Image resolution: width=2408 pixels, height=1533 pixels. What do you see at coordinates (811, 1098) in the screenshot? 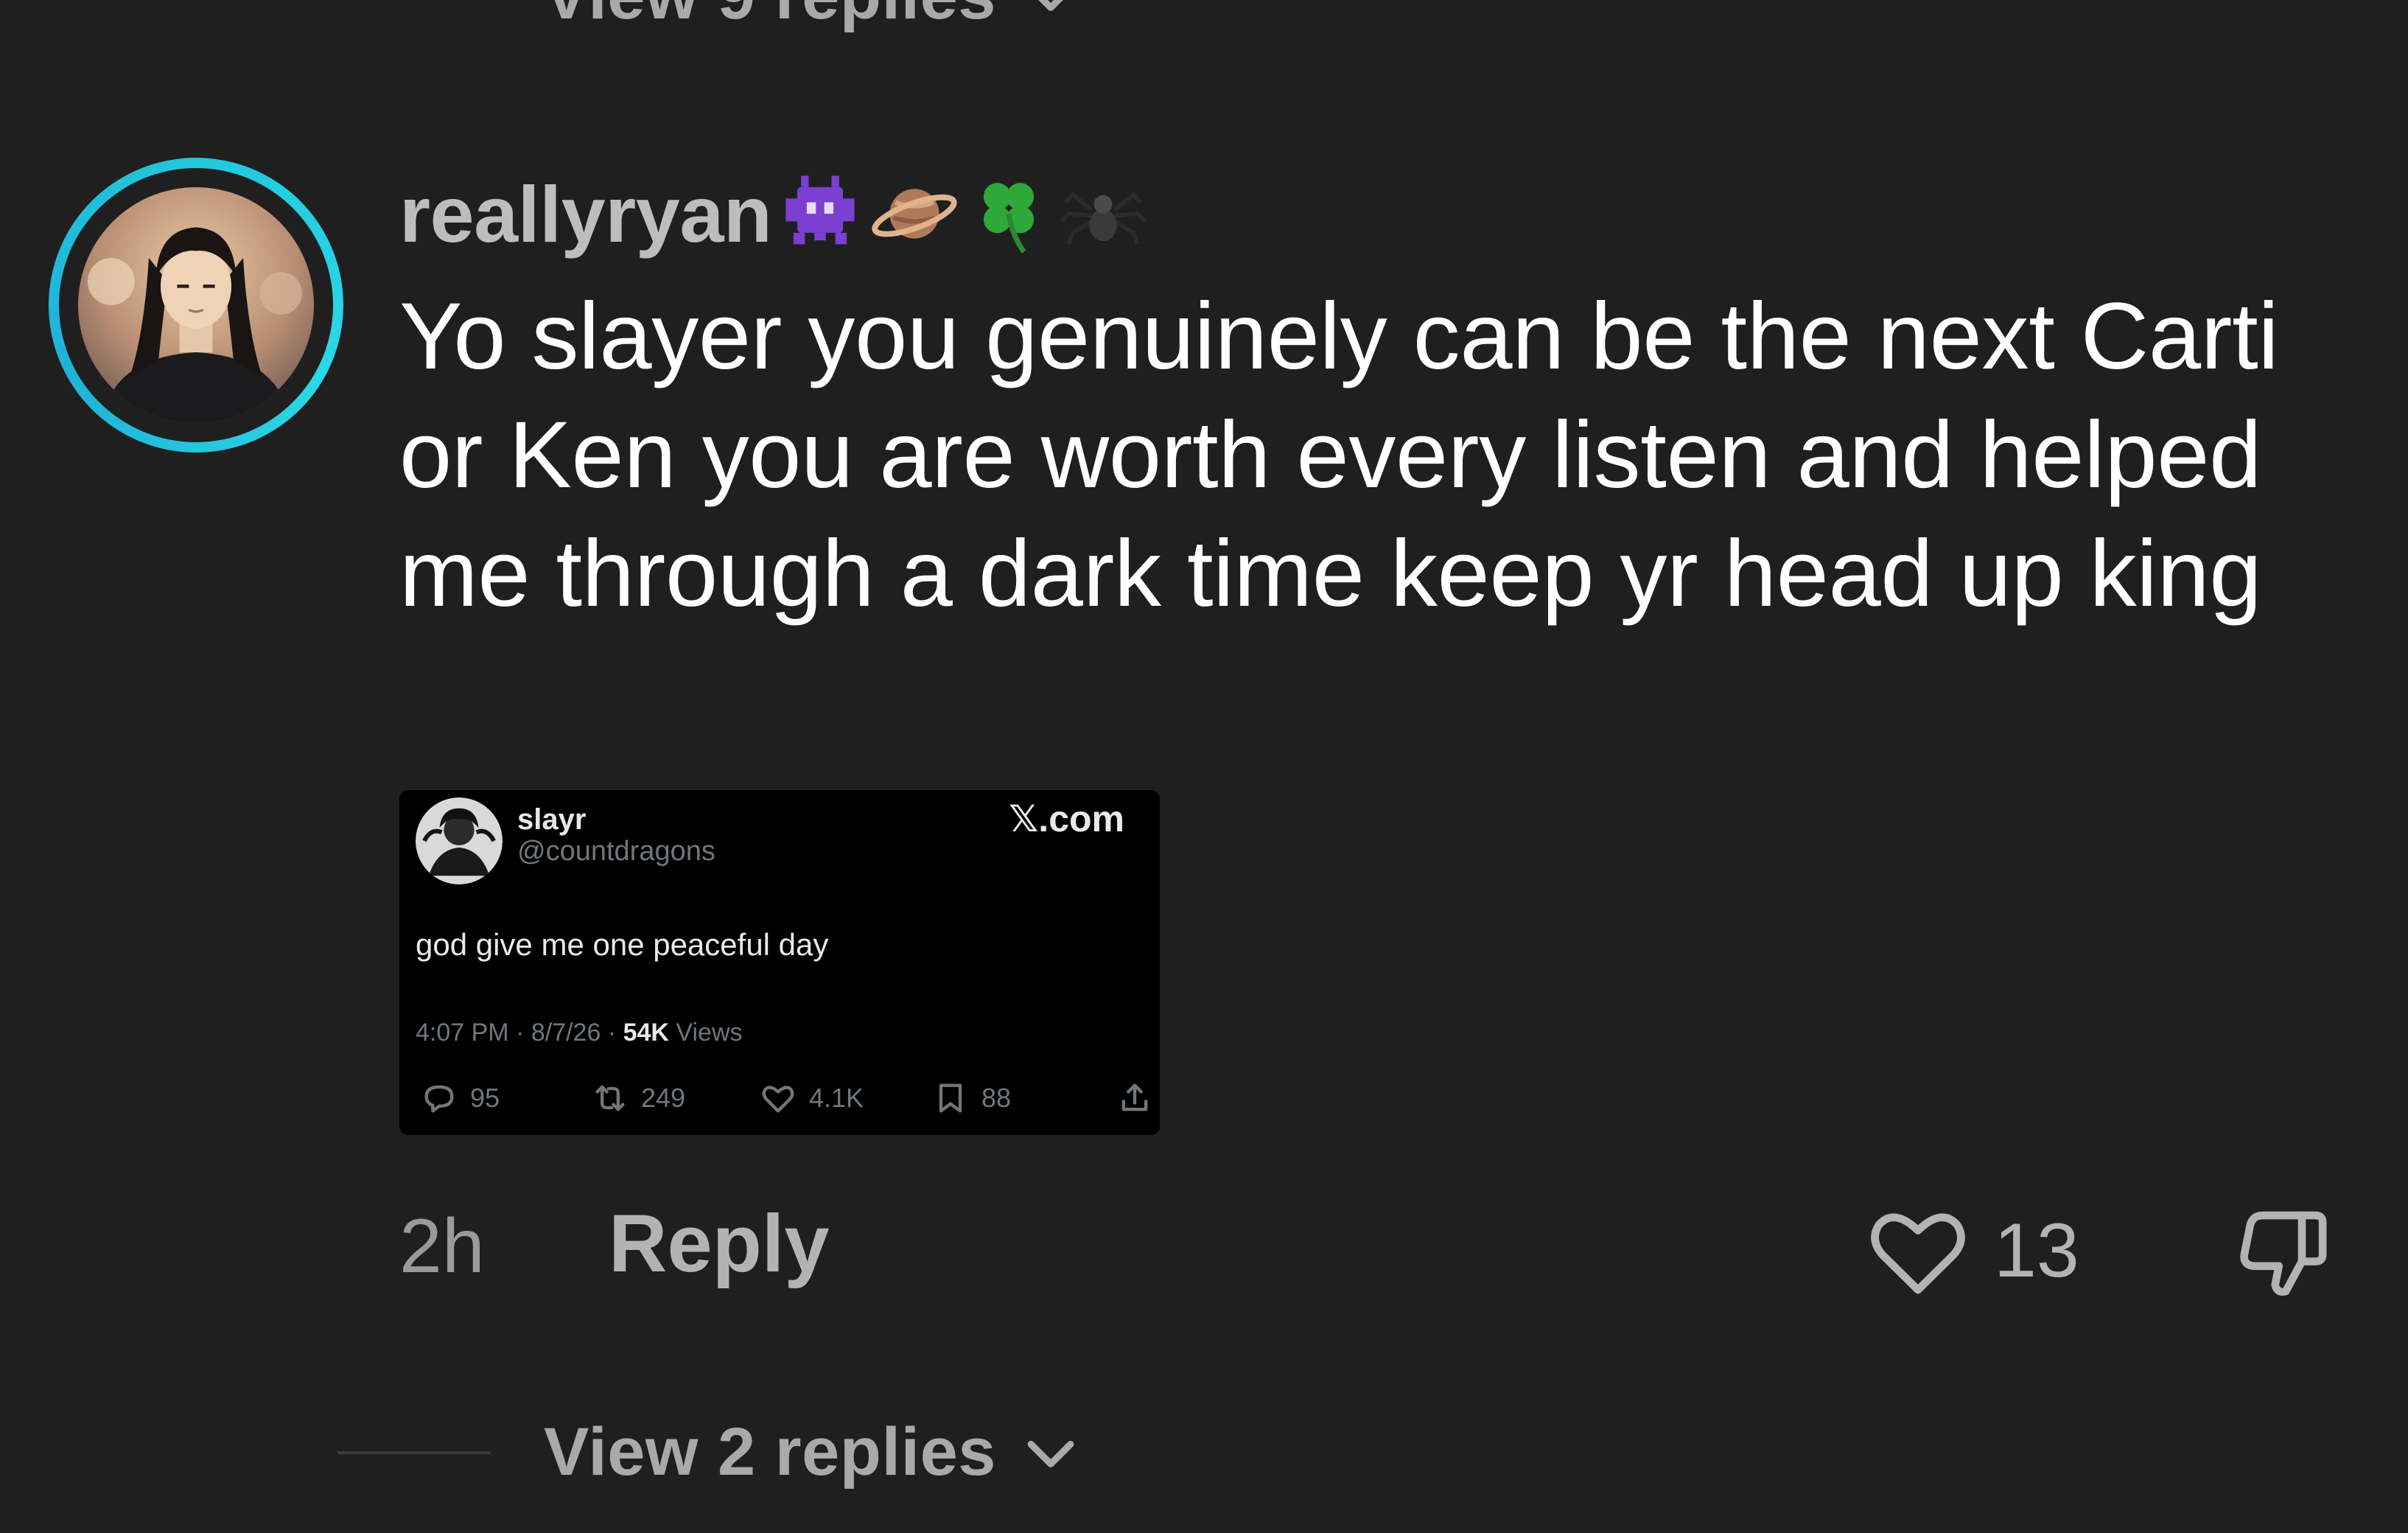
I see `embed-like-stat: 4.1K` at bounding box center [811, 1098].